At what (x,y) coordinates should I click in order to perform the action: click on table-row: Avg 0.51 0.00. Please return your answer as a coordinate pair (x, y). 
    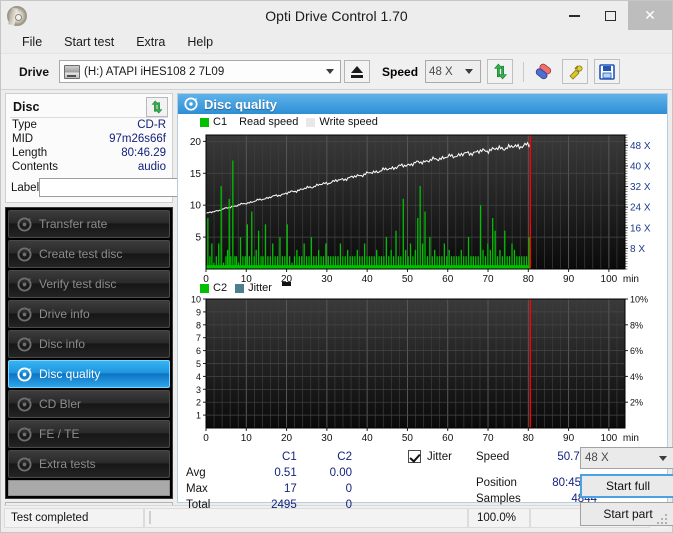
    Looking at the image, I should click on (269, 473).